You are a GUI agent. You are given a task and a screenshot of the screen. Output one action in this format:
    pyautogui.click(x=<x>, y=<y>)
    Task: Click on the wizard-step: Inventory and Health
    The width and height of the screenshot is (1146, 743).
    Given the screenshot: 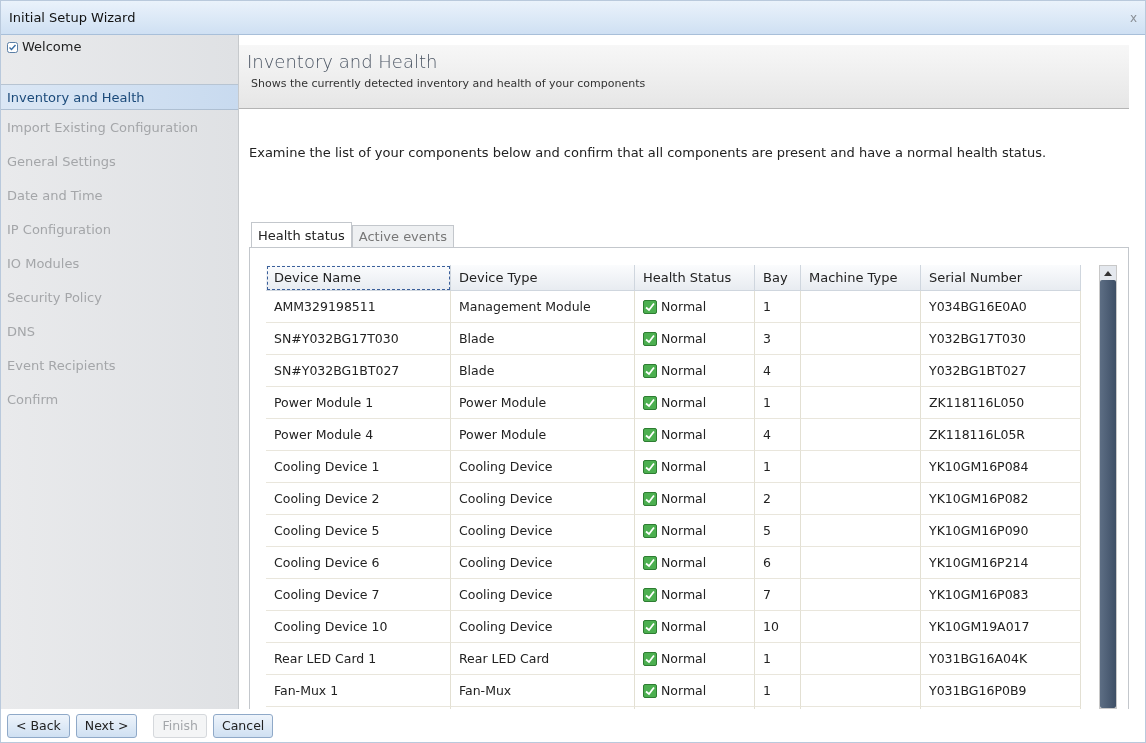 What is the action you would take?
    pyautogui.click(x=119, y=97)
    